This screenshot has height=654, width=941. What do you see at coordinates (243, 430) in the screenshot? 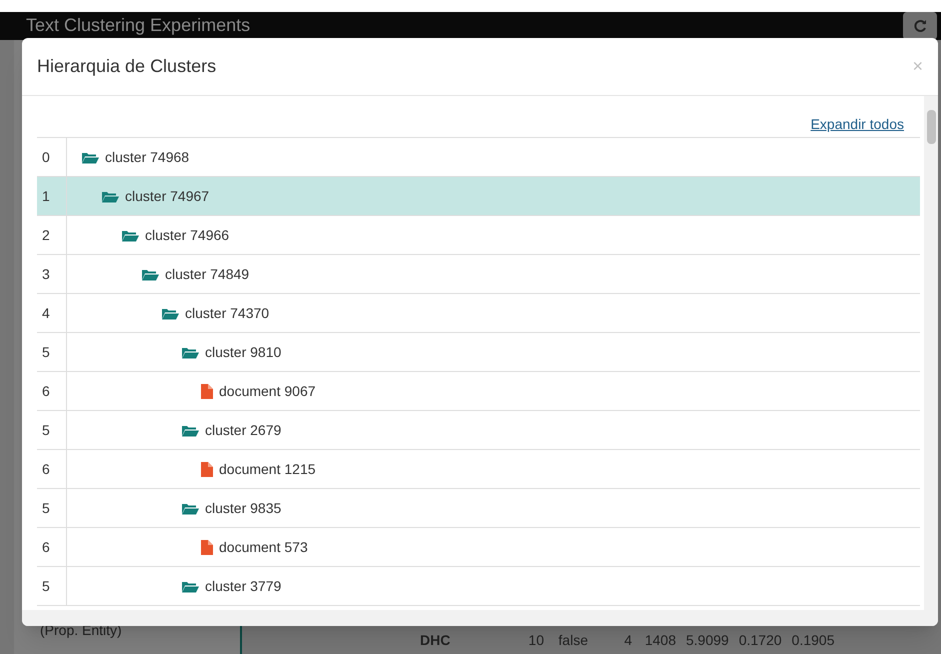
I see `tree-label: cluster 2679` at bounding box center [243, 430].